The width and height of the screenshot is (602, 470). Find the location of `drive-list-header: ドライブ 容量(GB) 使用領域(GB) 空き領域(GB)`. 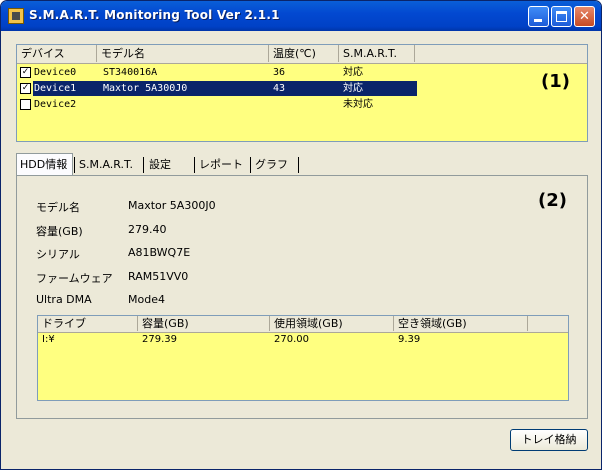

drive-list-header: ドライブ 容量(GB) 使用領域(GB) 空き領域(GB) is located at coordinates (303, 324).